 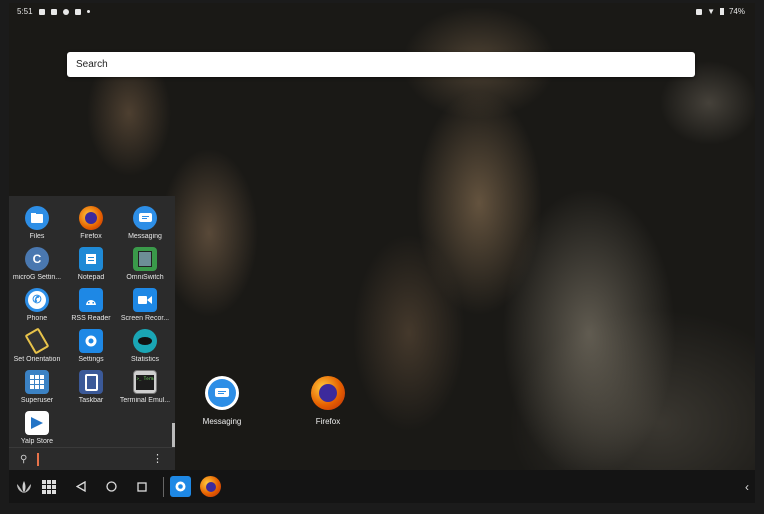 I want to click on app-yalp-store: Yalp Store, so click(x=37, y=428).